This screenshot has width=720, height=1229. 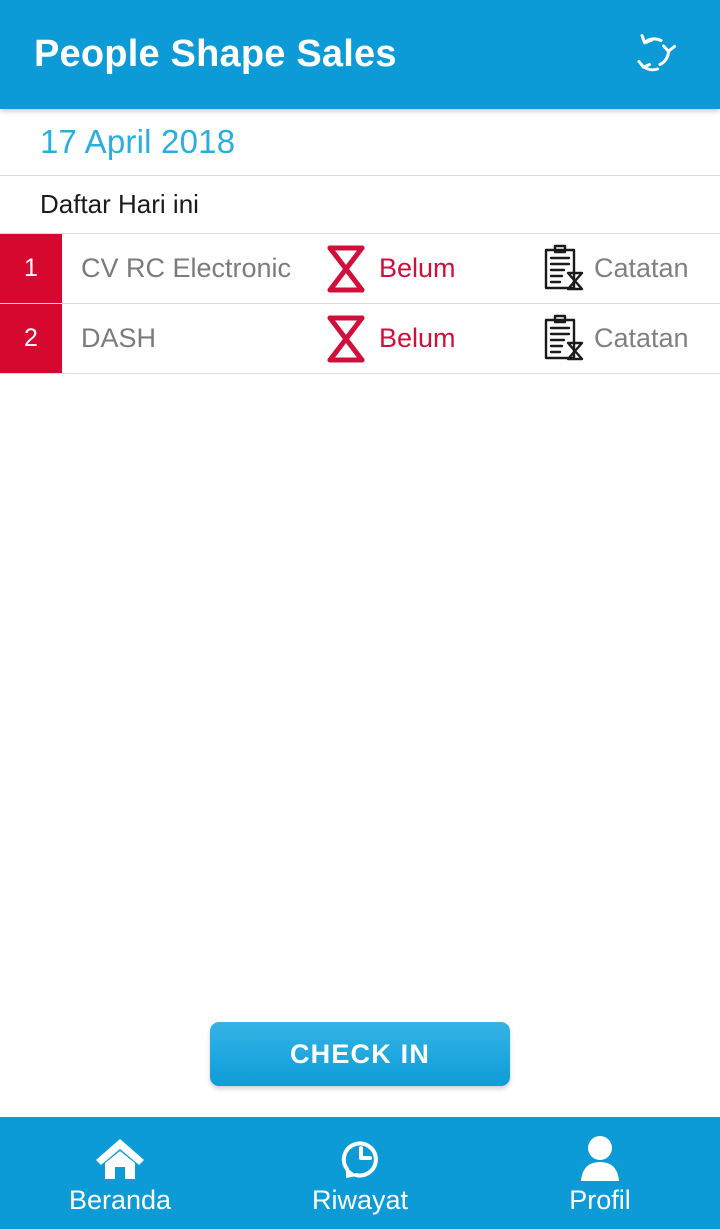 What do you see at coordinates (119, 204) in the screenshot?
I see `section-title: Daftar Hari ini` at bounding box center [119, 204].